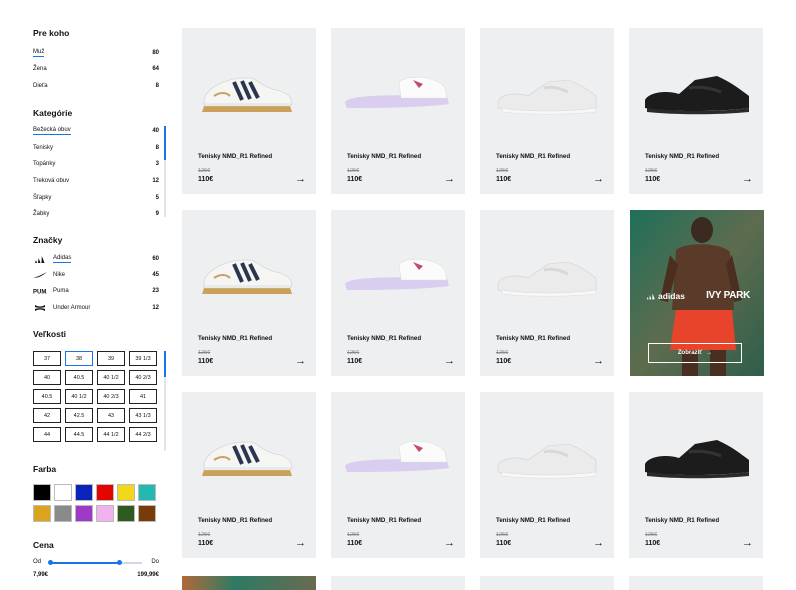 Image resolution: width=796 pixels, height=590 pixels. Describe the element at coordinates (143, 396) in the screenshot. I see `size-option: 41` at that location.